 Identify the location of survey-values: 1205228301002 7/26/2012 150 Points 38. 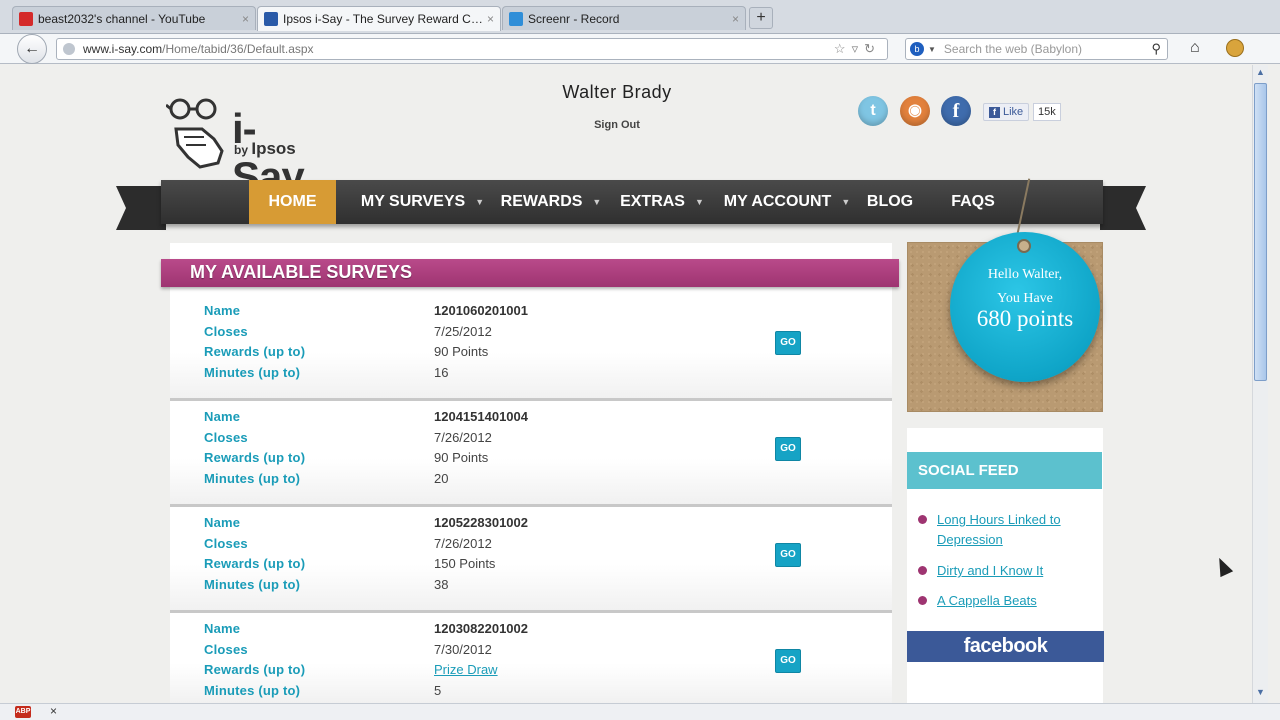
(481, 556).